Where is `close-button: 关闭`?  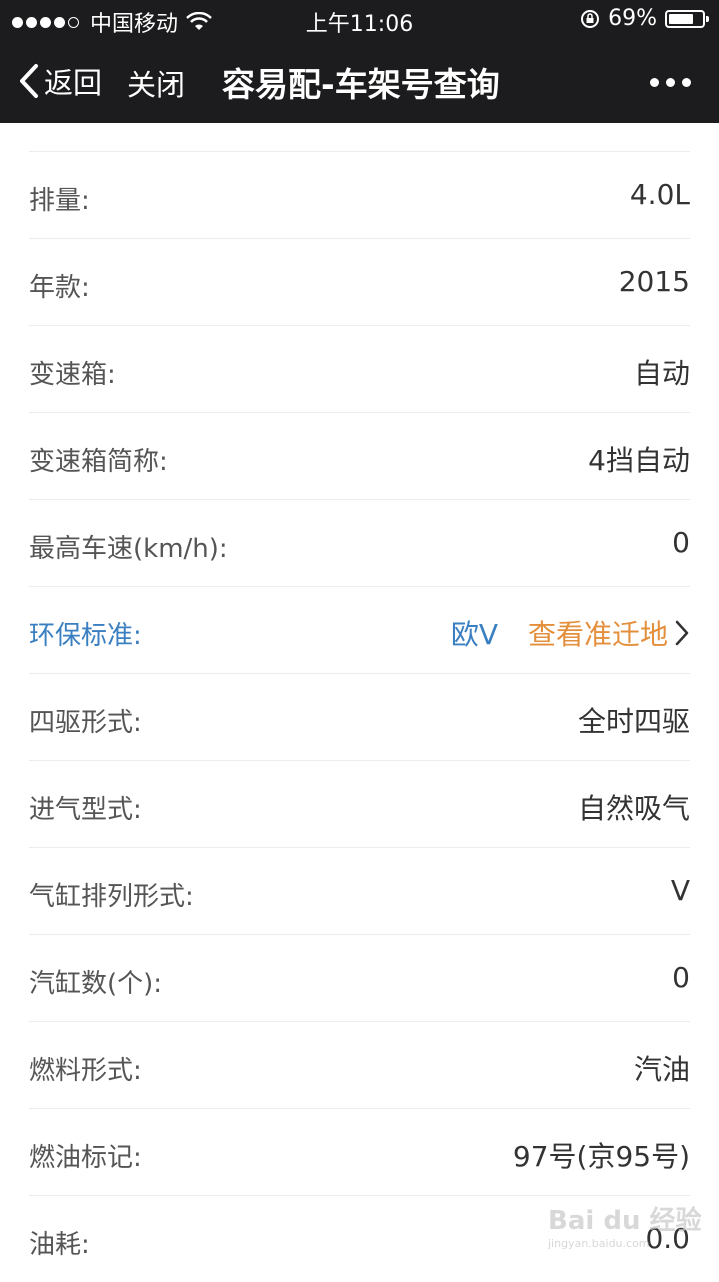 close-button: 关闭 is located at coordinates (156, 83).